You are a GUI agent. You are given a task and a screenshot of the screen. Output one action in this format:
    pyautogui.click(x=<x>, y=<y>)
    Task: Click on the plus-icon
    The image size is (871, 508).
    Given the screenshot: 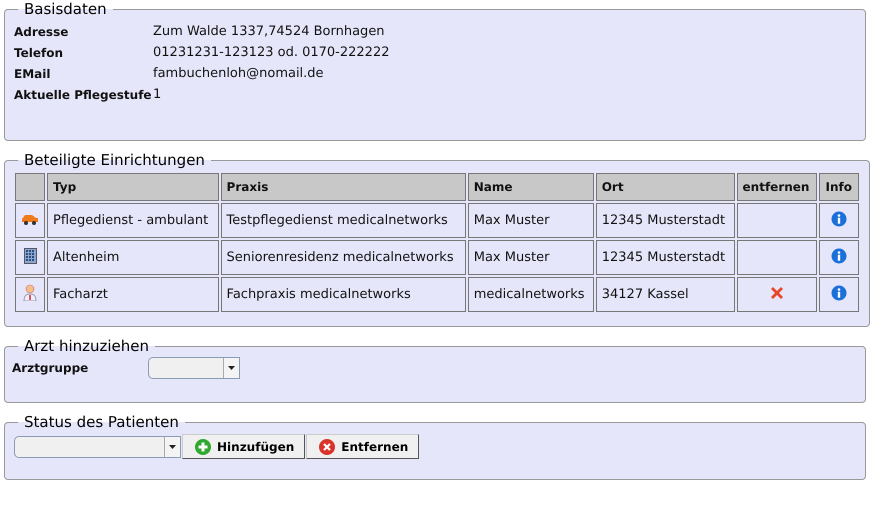 What is the action you would take?
    pyautogui.click(x=203, y=446)
    